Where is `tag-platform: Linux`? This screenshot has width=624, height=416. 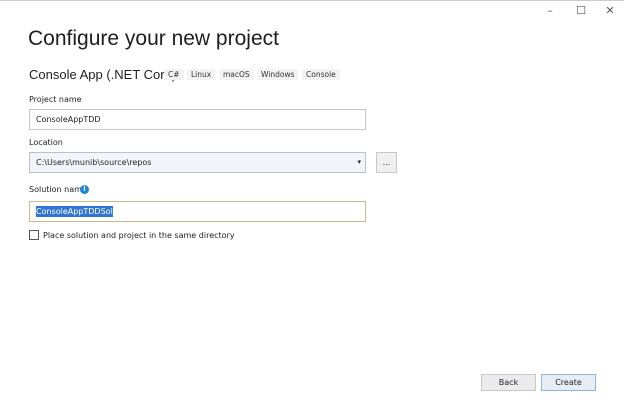 tag-platform: Linux is located at coordinates (201, 74).